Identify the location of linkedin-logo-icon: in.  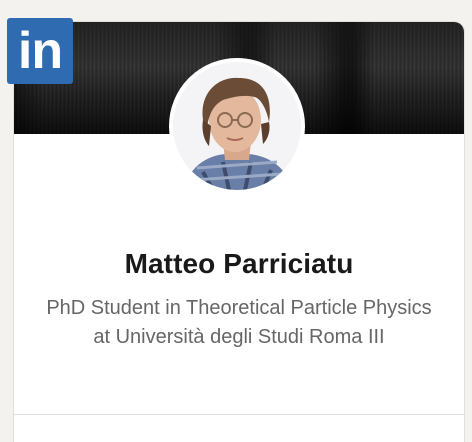
(40, 51).